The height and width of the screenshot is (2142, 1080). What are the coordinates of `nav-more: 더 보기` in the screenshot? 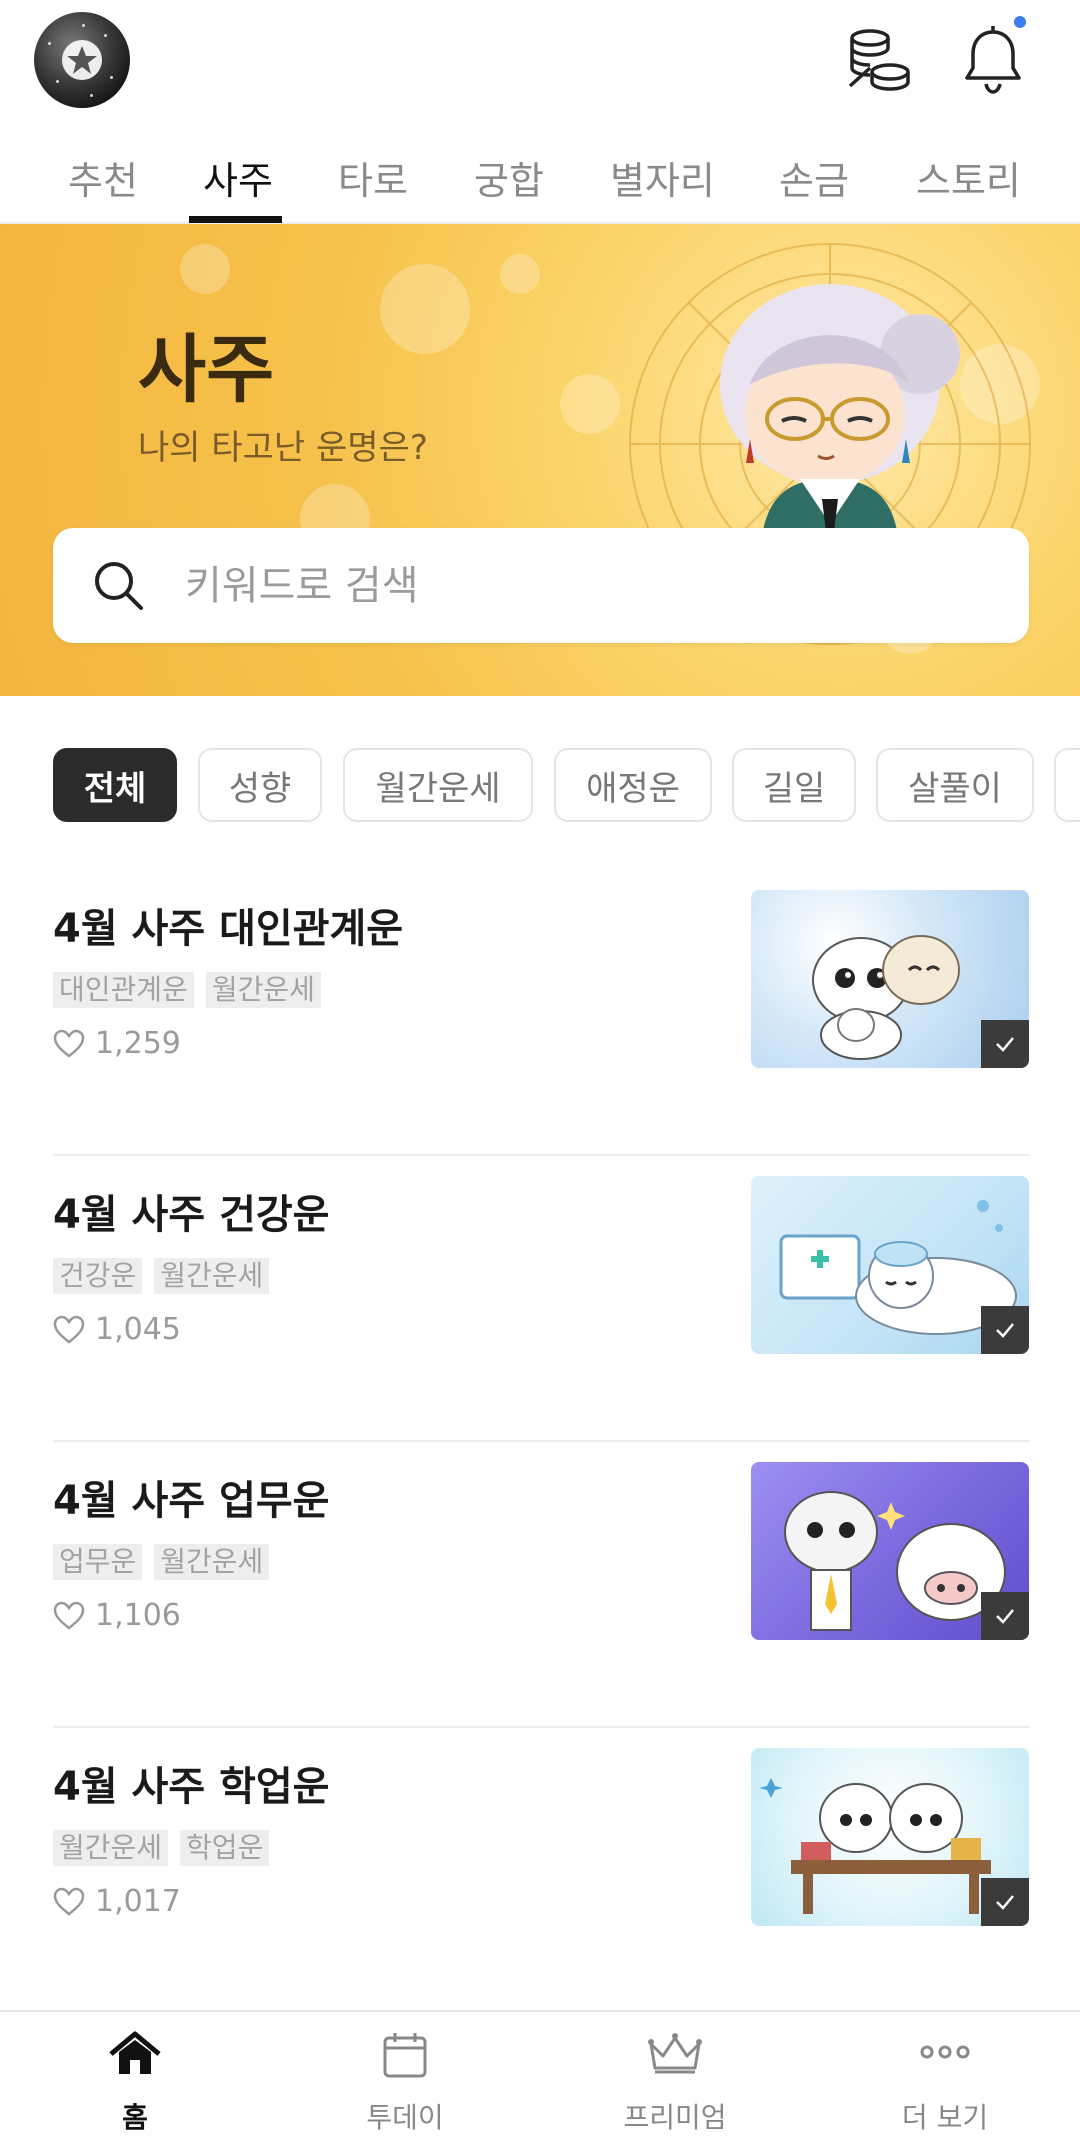 It's located at (945, 2077).